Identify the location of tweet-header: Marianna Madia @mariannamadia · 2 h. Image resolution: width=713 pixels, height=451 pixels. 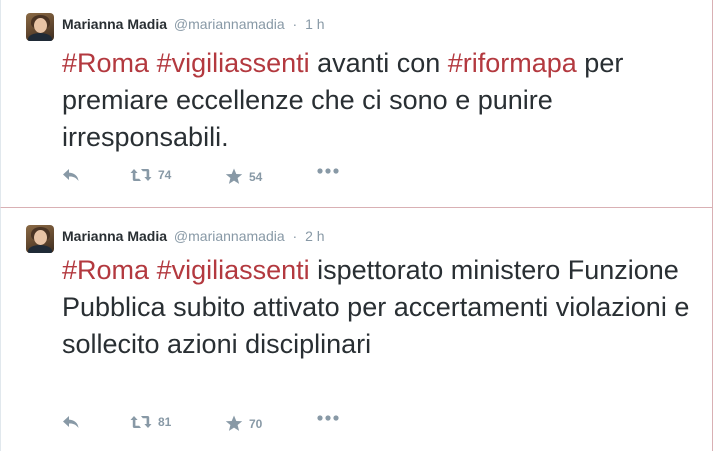
(193, 236).